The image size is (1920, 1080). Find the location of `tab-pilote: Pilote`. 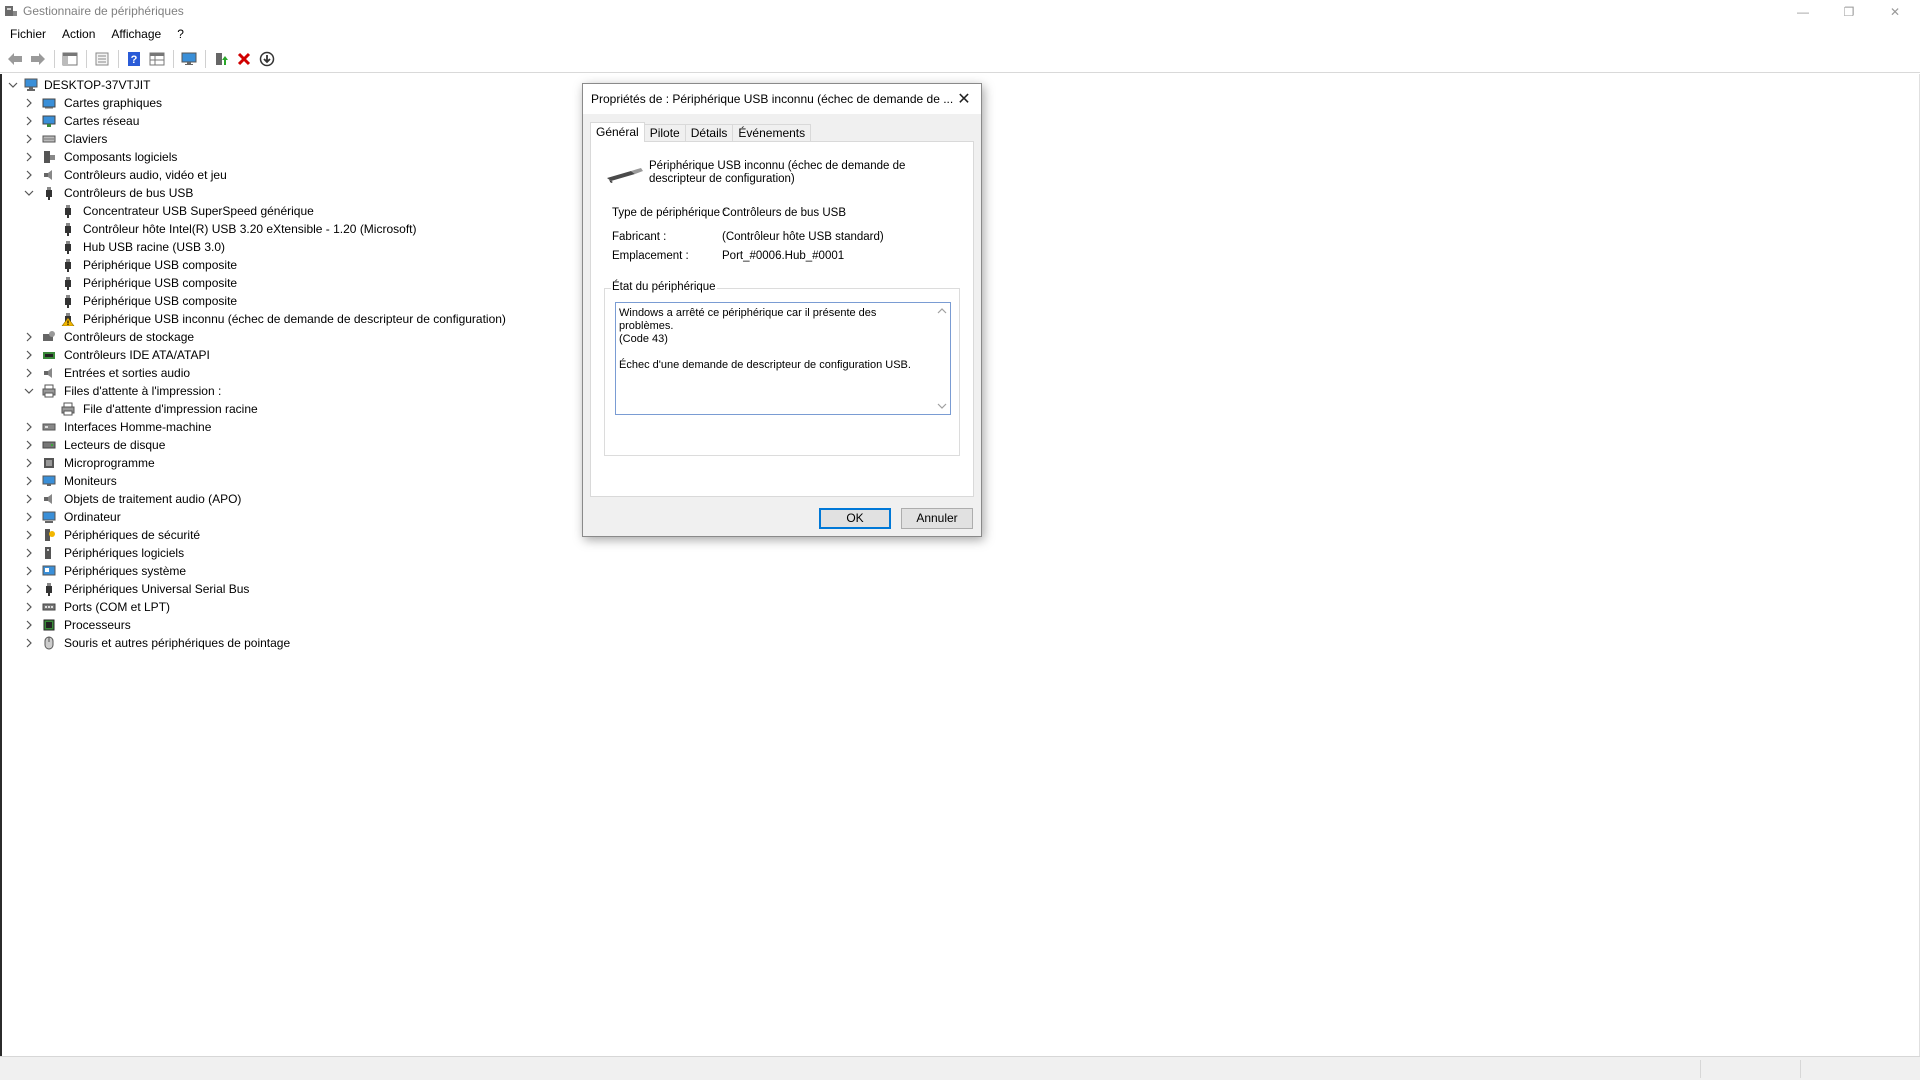

tab-pilote: Pilote is located at coordinates (664, 133).